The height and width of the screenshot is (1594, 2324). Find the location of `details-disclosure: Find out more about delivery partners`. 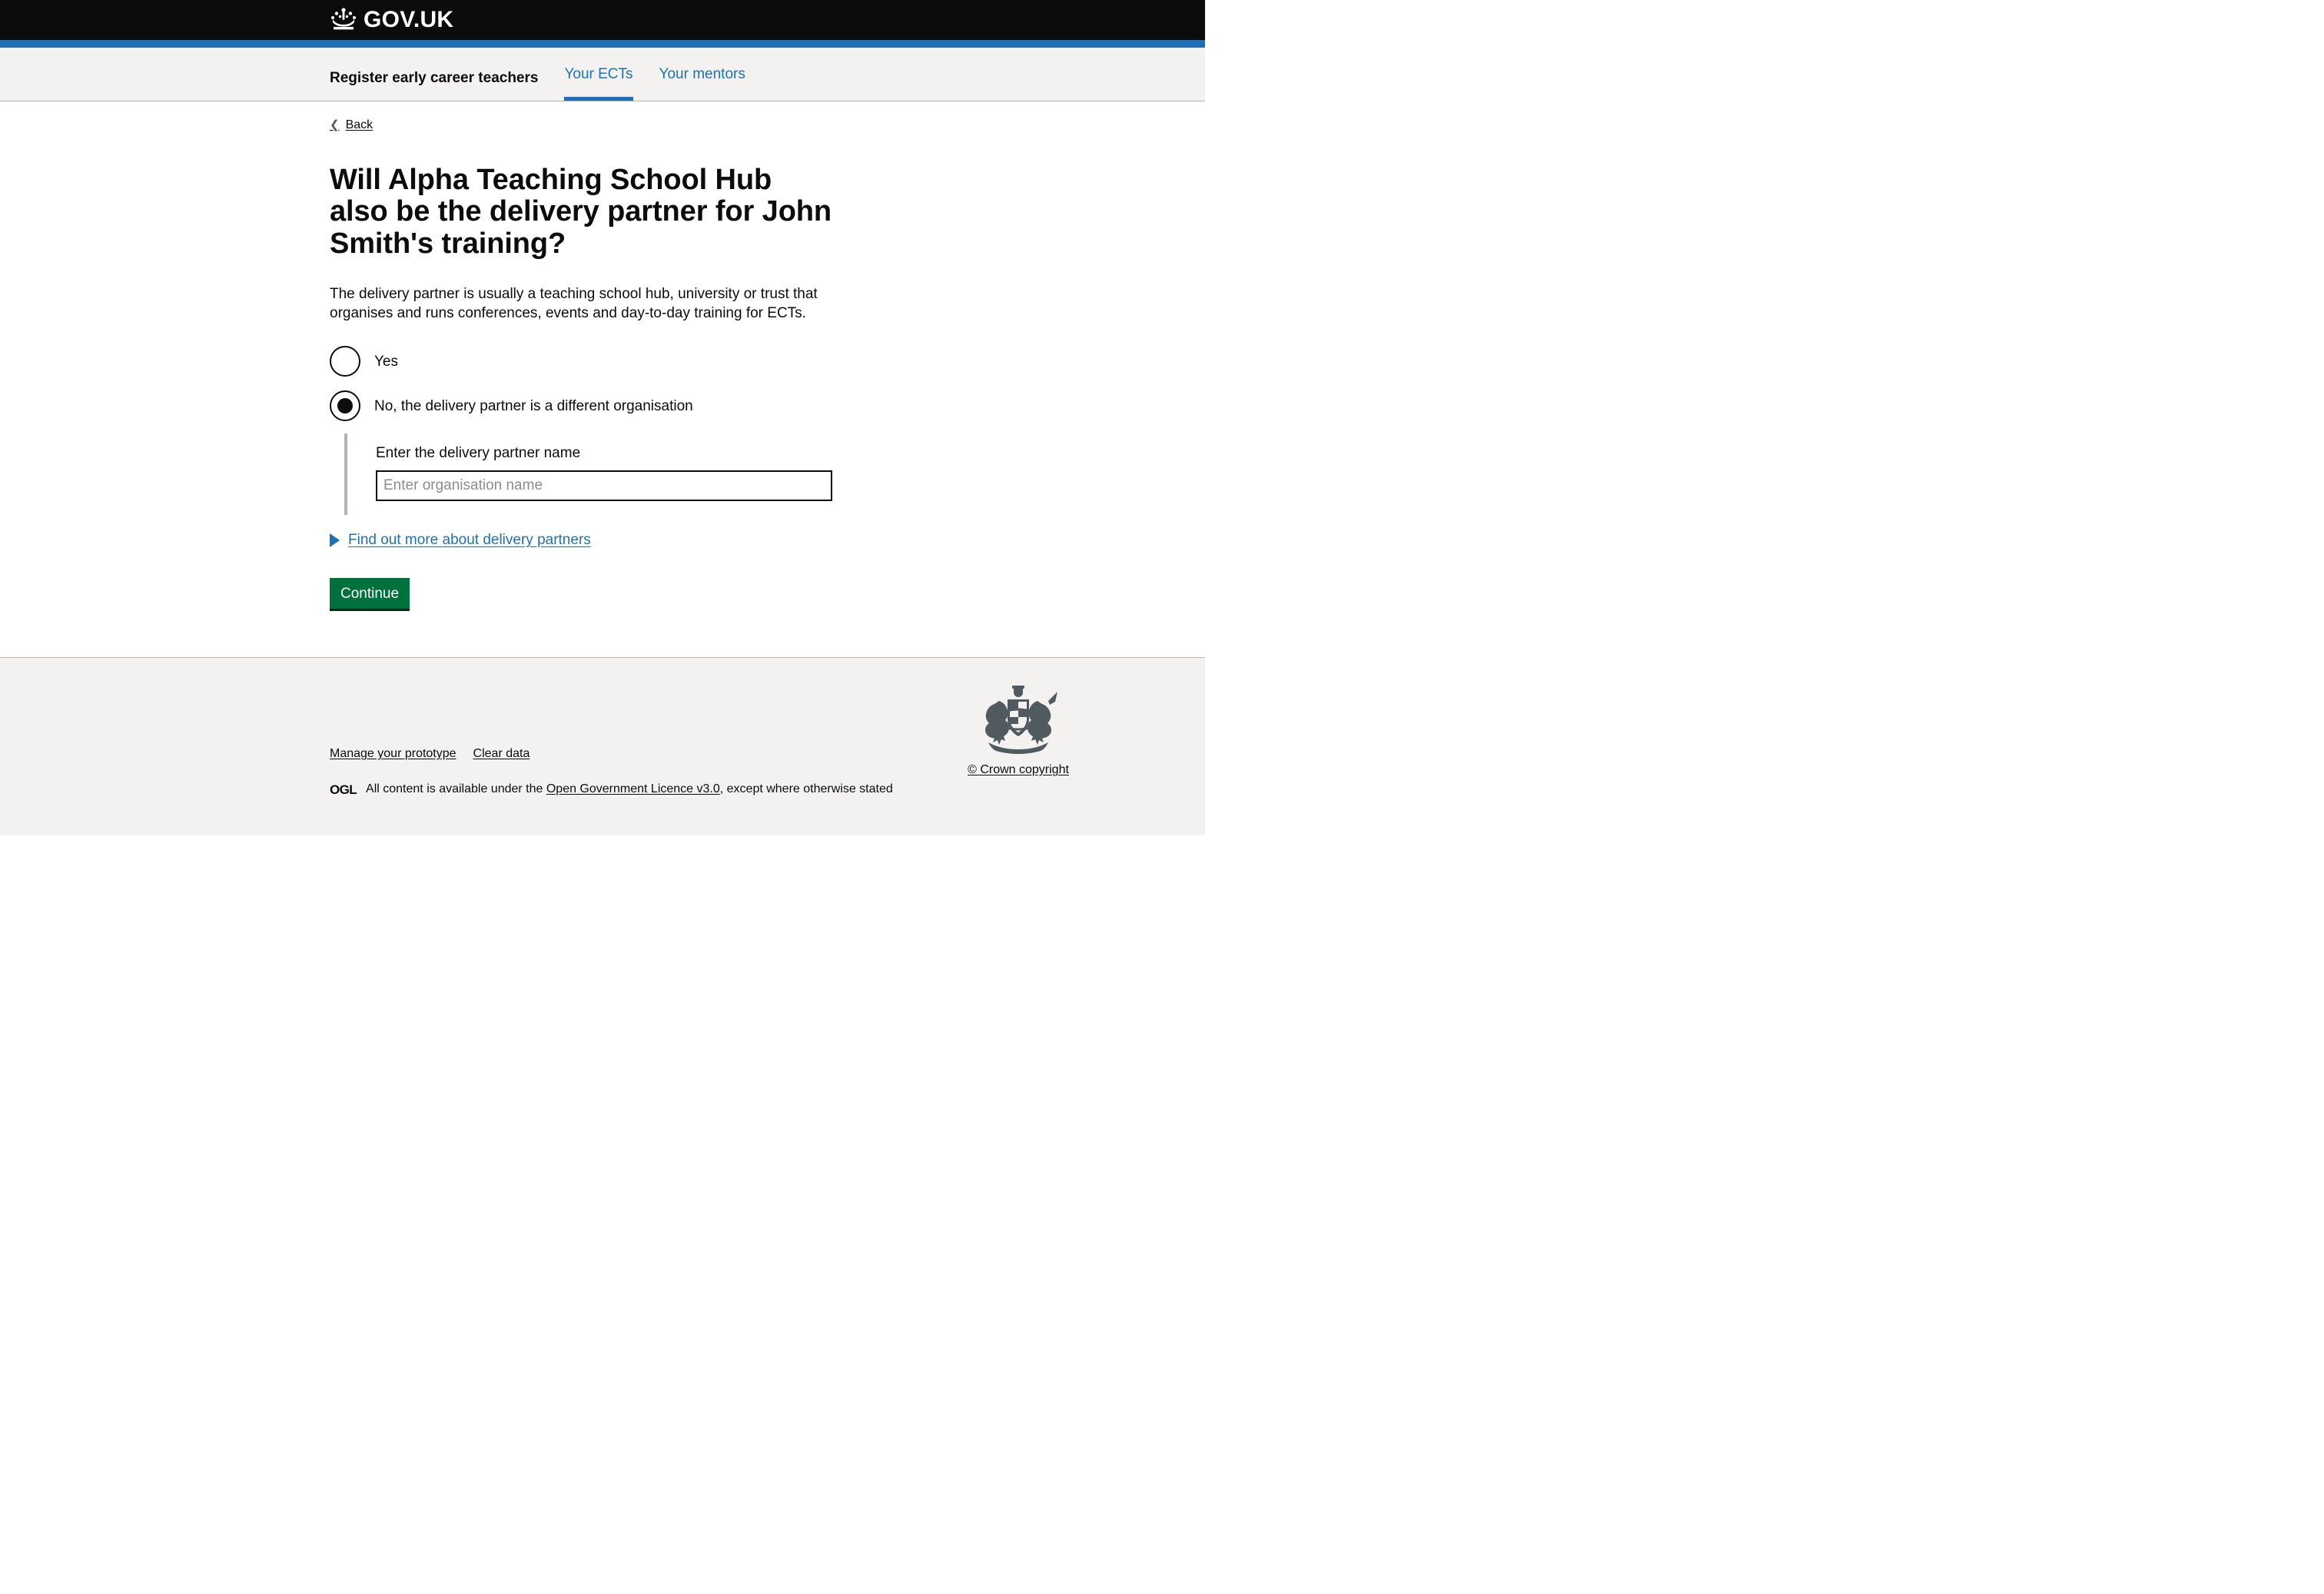

details-disclosure: Find out more about delivery partners is located at coordinates (460, 540).